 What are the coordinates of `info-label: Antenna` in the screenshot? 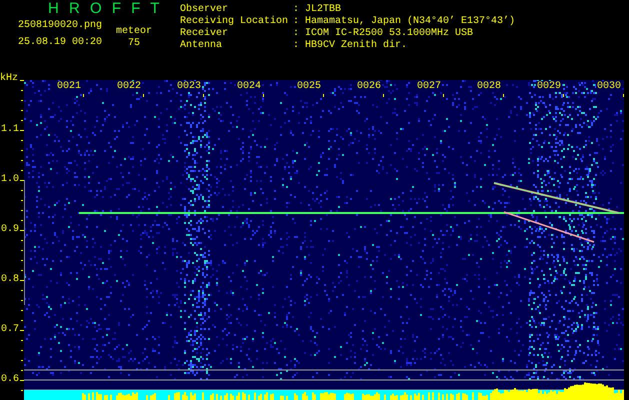 It's located at (202, 46).